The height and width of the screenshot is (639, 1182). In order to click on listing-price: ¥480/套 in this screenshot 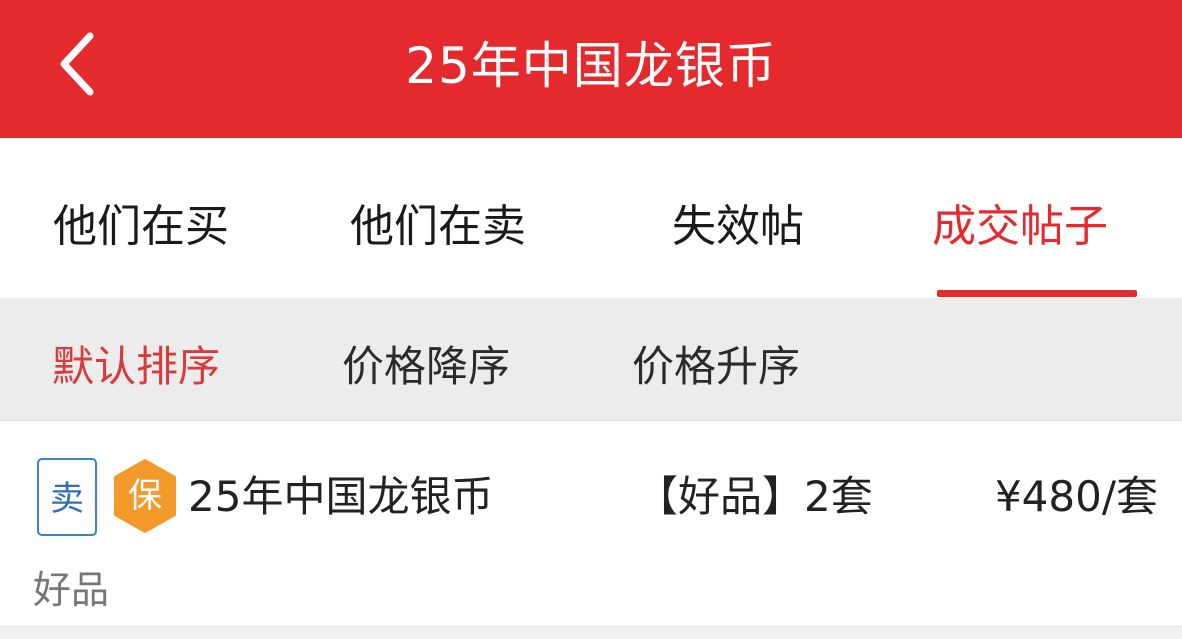, I will do `click(1076, 496)`.